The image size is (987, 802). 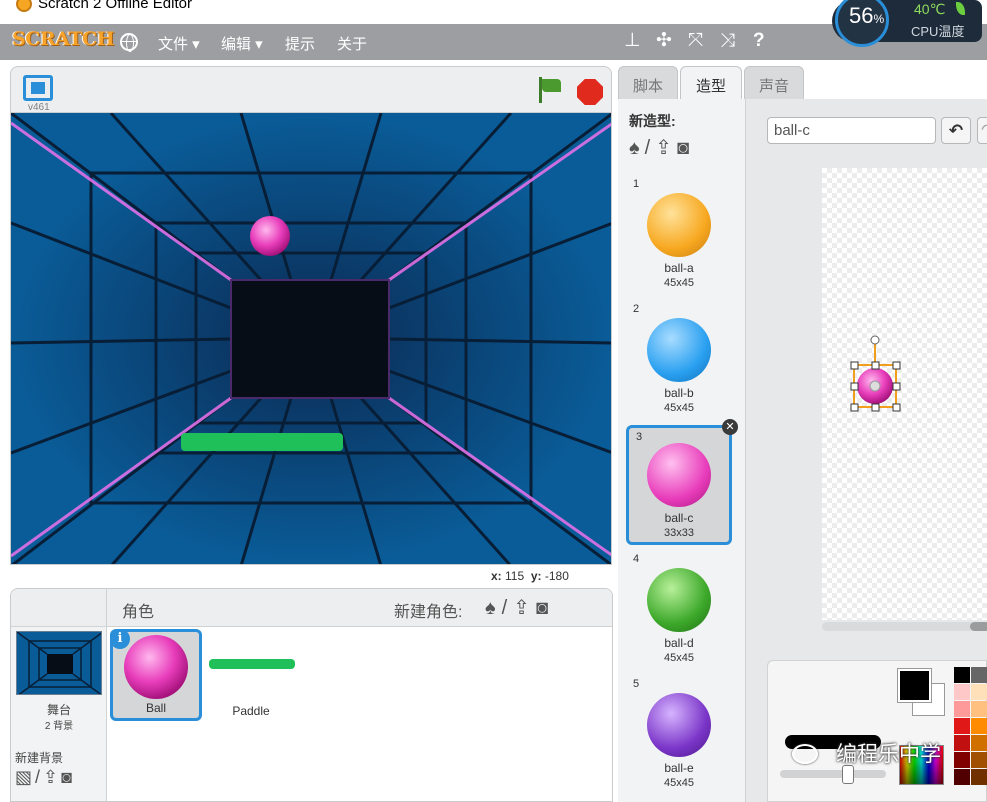 I want to click on sprites-title: 角色, so click(x=138, y=612).